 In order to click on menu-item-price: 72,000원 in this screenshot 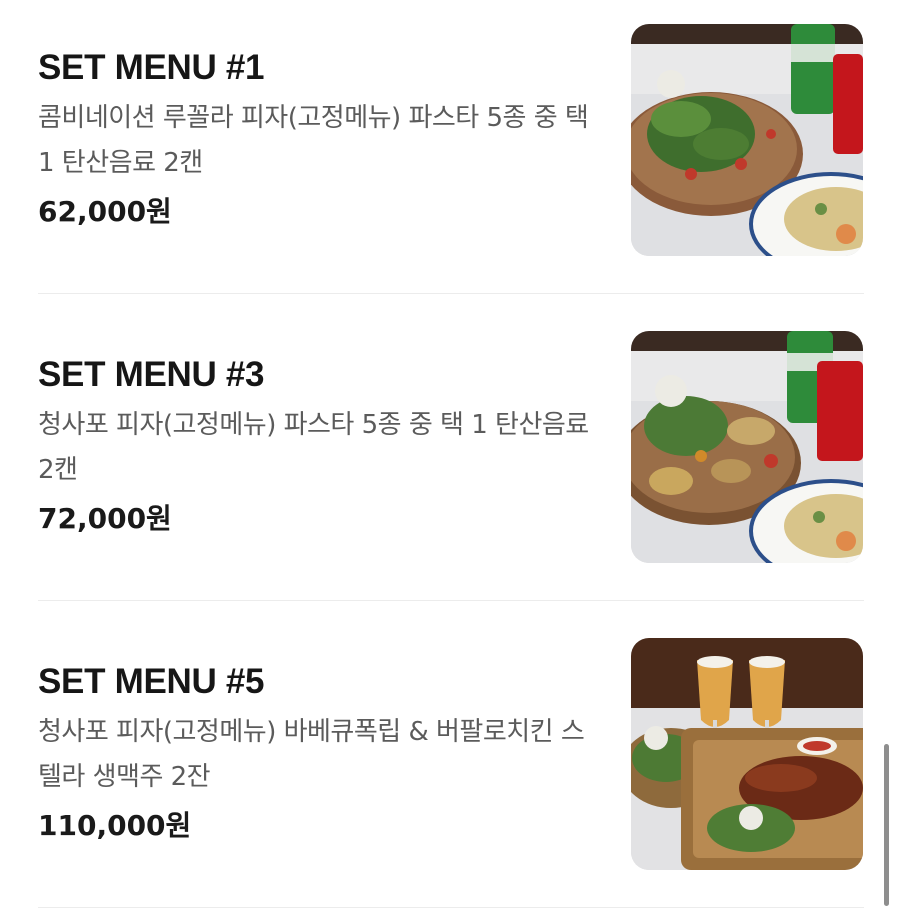, I will do `click(105, 518)`.